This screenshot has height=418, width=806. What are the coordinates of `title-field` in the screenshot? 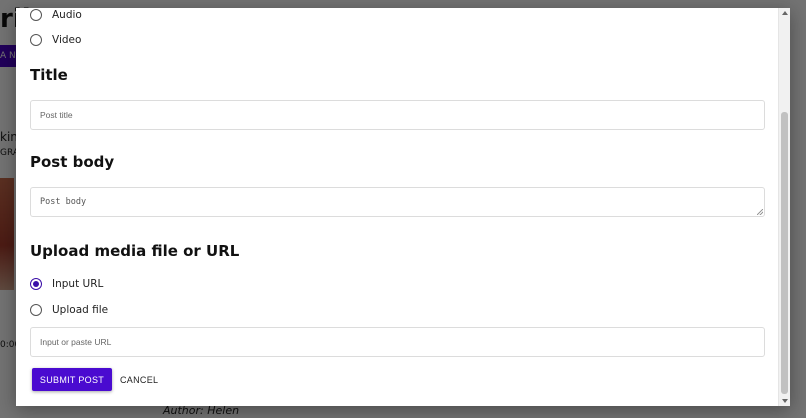 It's located at (397, 115).